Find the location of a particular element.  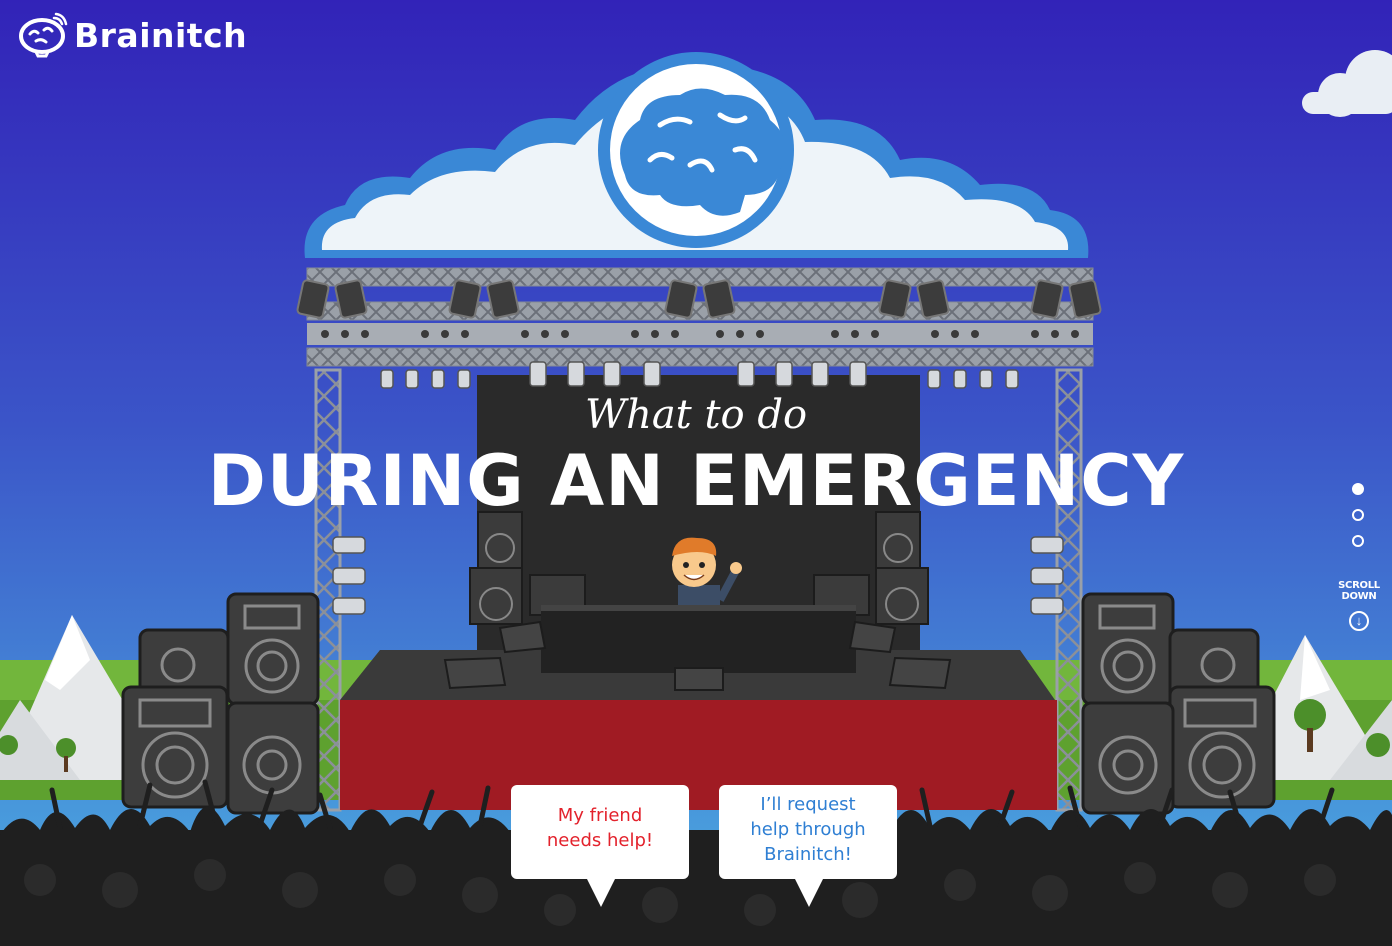

request-help-button: I’ll request help through Brainitch! is located at coordinates (808, 846).